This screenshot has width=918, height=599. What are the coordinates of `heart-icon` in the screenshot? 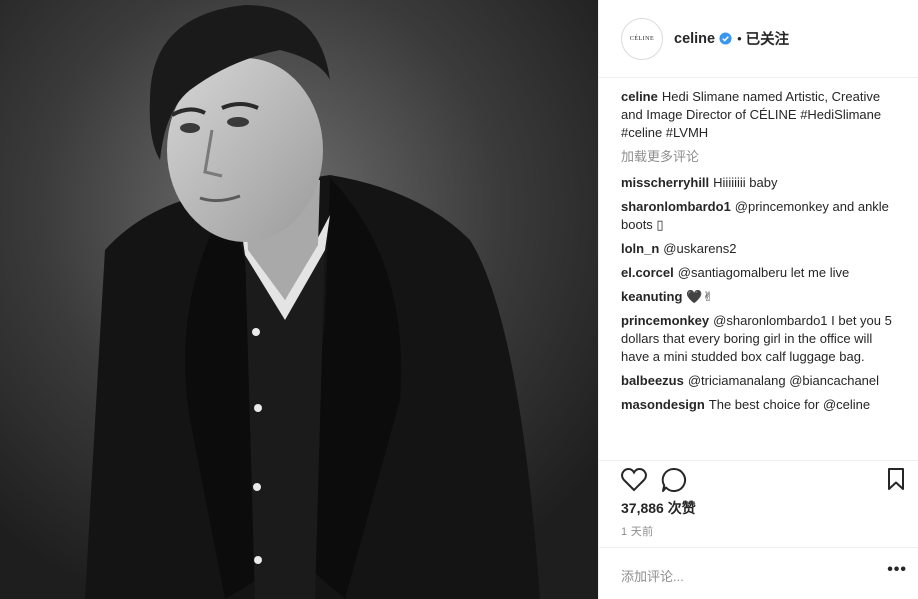 It's located at (634, 480).